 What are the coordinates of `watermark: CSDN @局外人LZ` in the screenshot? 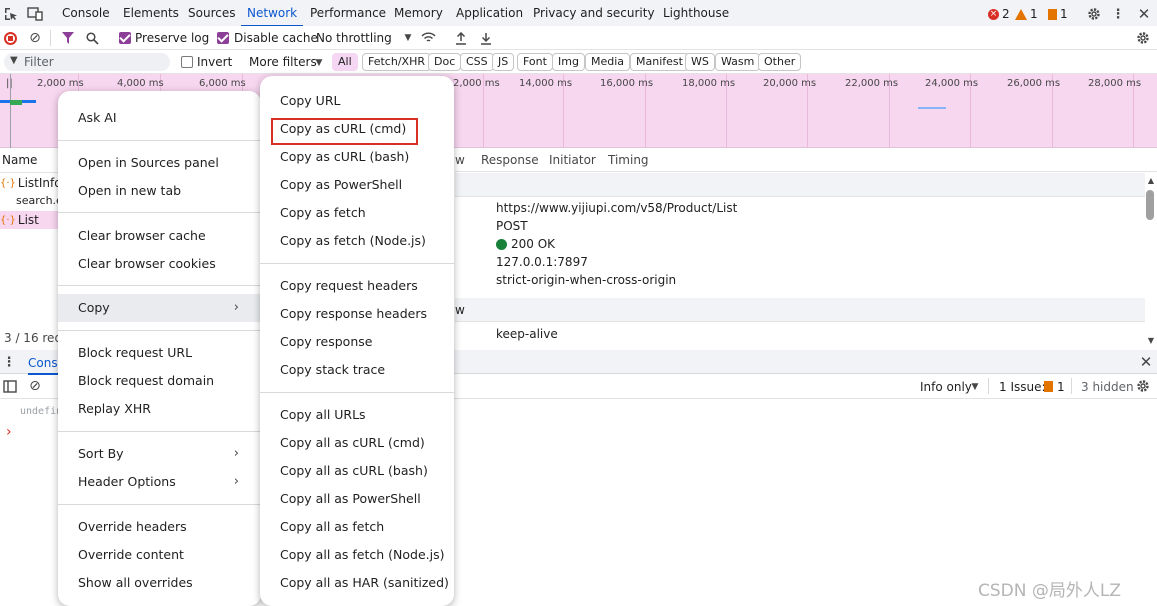 It's located at (1049, 591).